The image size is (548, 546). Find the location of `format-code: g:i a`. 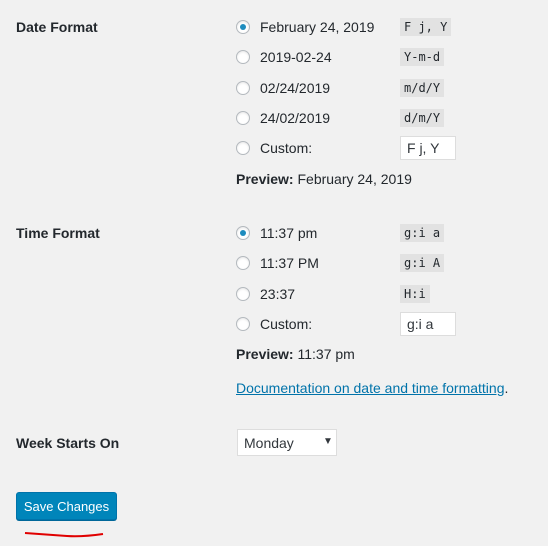

format-code: g:i a is located at coordinates (422, 233).